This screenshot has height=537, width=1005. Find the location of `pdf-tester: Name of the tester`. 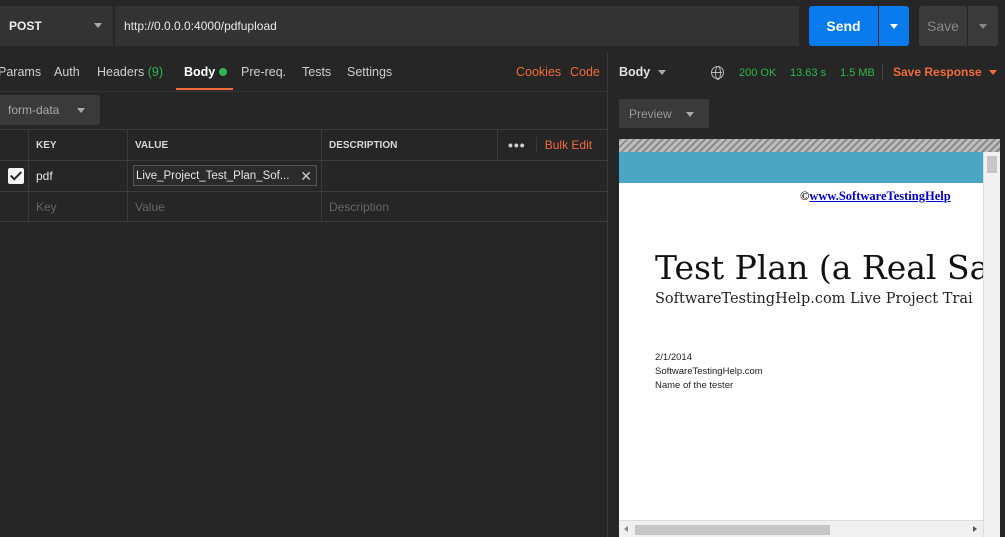

pdf-tester: Name of the tester is located at coordinates (694, 385).